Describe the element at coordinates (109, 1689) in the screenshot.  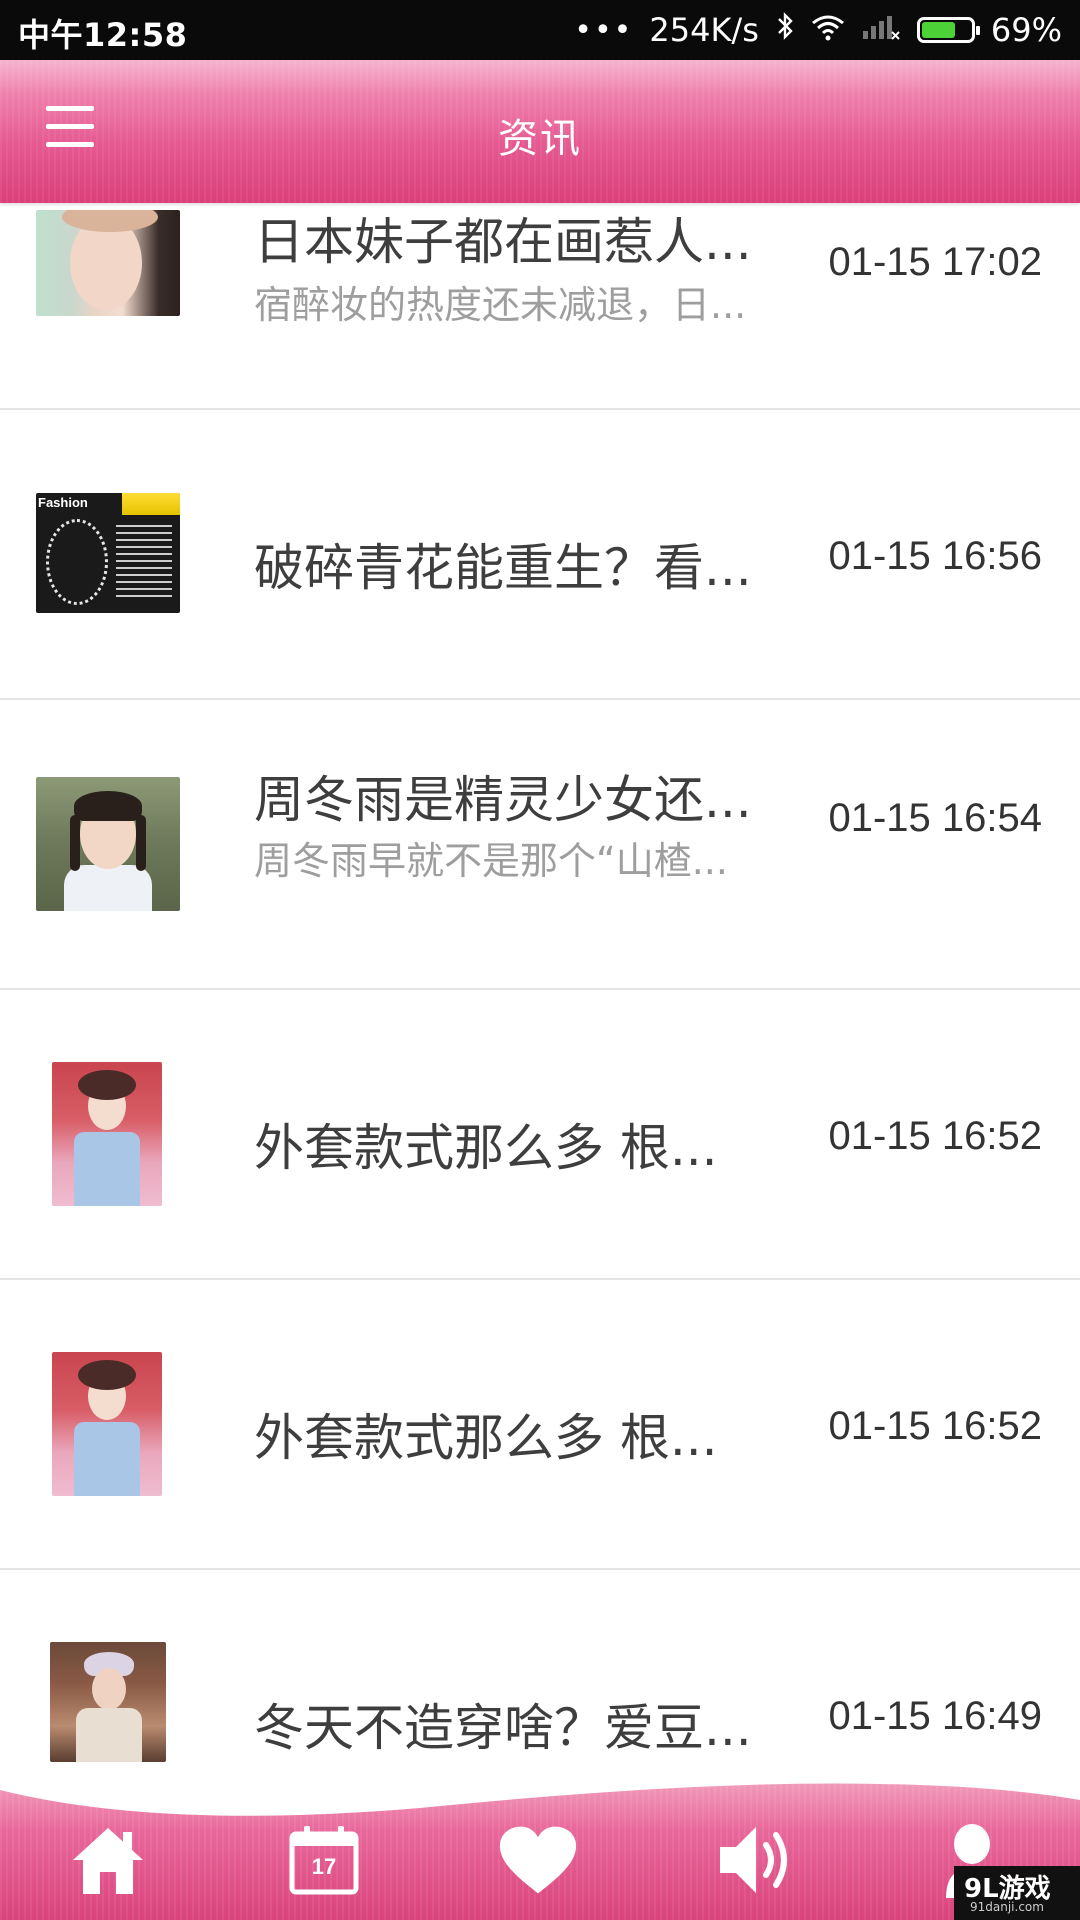
I see `thumbnail-face` at that location.